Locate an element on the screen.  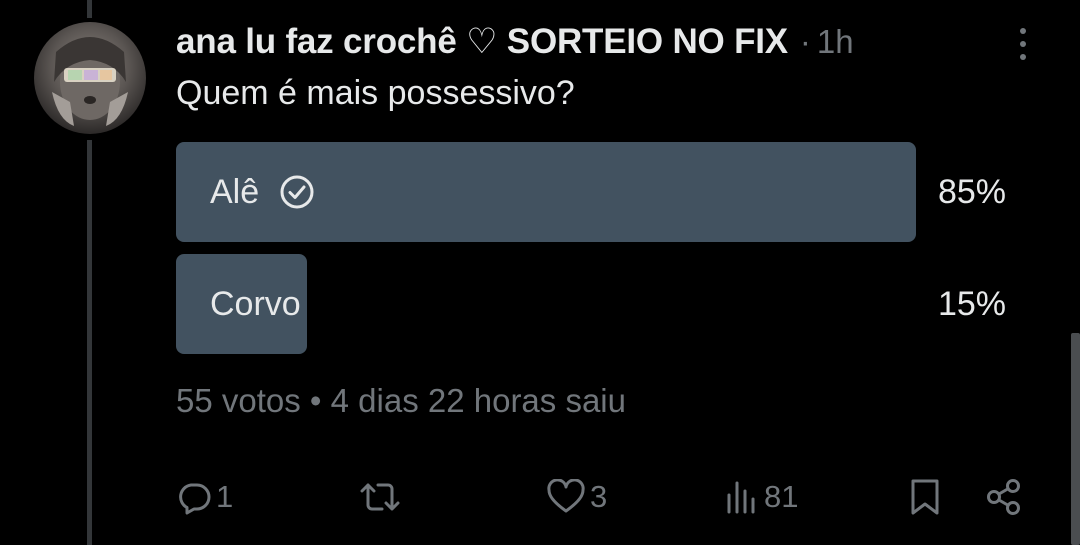
poll-option-ale: Alê 85% is located at coordinates (596, 192).